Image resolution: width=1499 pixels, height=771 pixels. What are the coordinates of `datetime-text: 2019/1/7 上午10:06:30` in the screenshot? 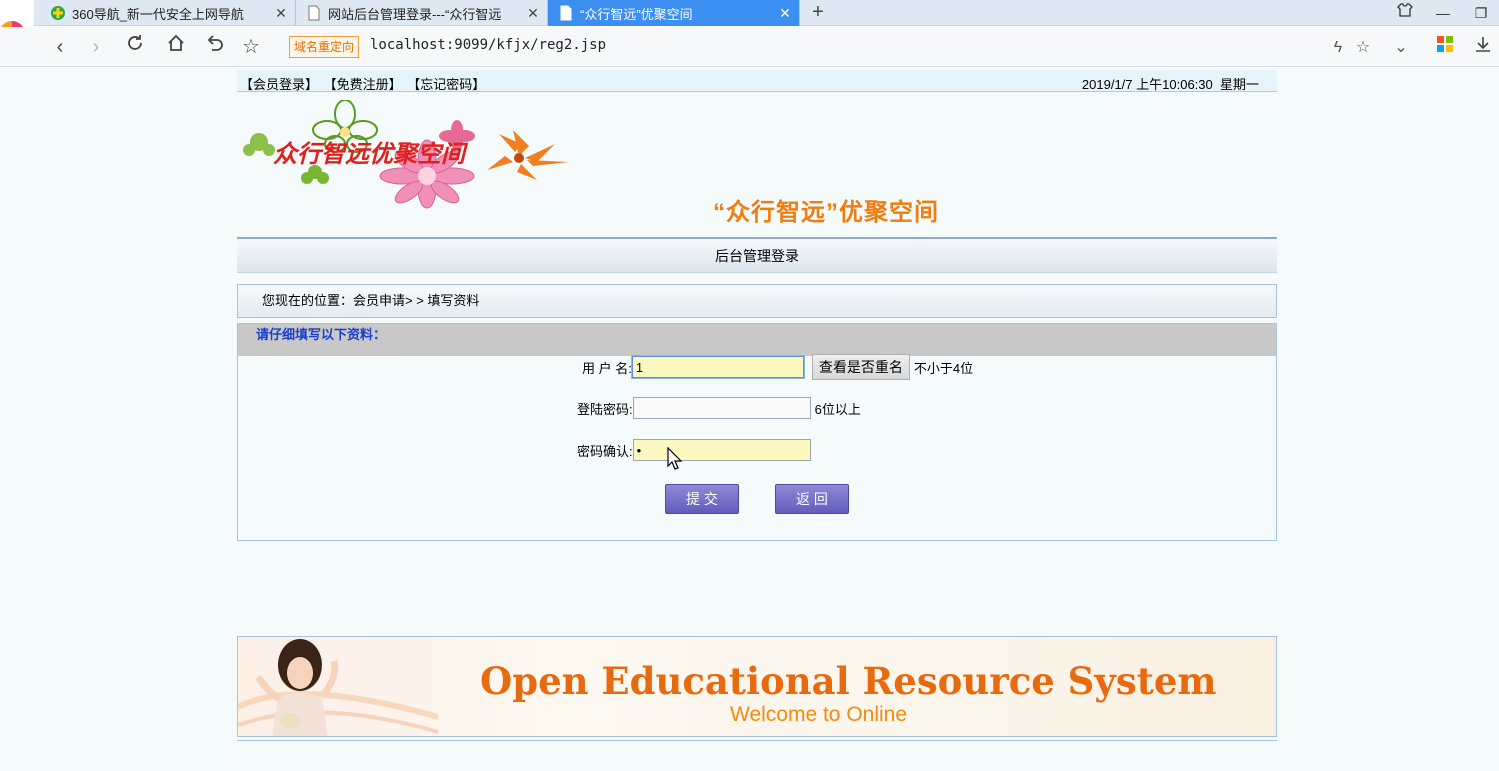 It's located at (1147, 84).